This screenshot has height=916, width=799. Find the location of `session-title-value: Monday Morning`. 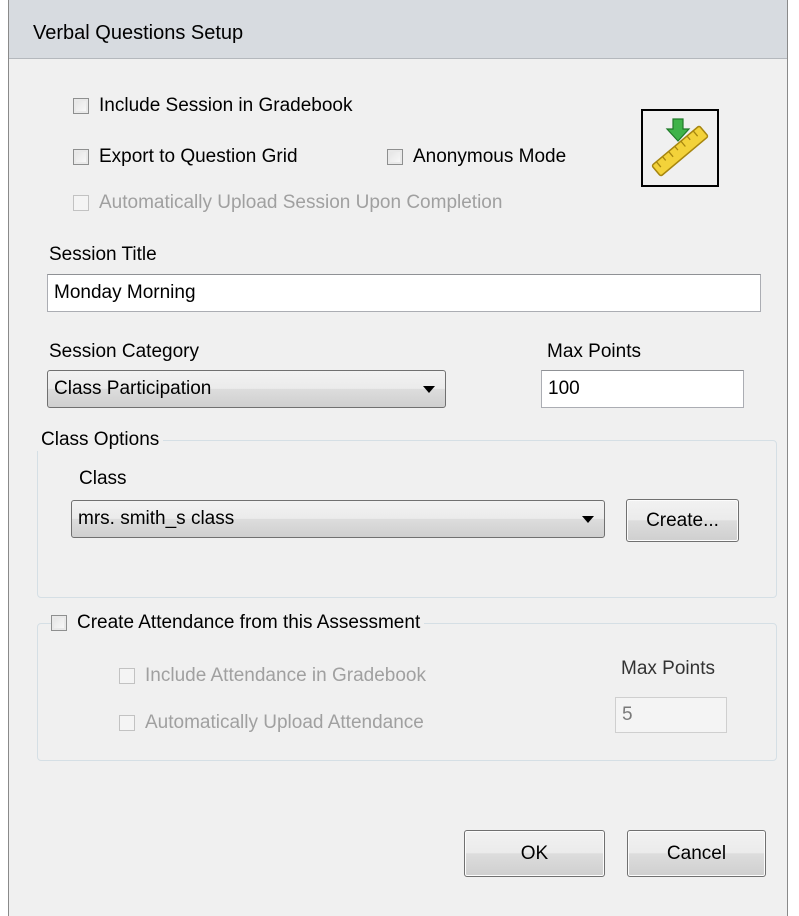

session-title-value: Monday Morning is located at coordinates (125, 292).